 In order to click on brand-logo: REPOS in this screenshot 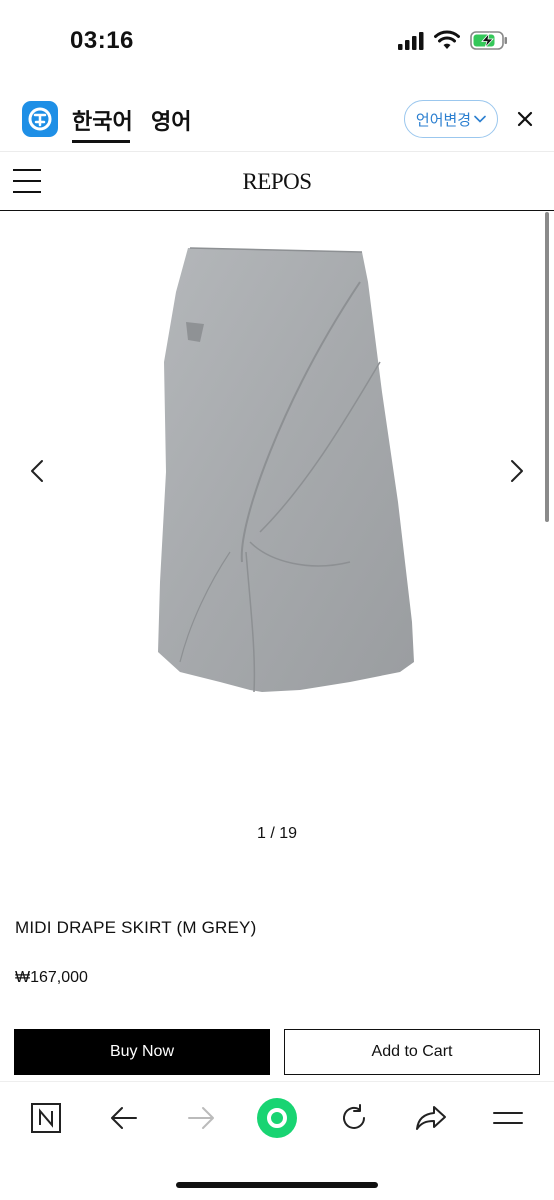, I will do `click(277, 182)`.